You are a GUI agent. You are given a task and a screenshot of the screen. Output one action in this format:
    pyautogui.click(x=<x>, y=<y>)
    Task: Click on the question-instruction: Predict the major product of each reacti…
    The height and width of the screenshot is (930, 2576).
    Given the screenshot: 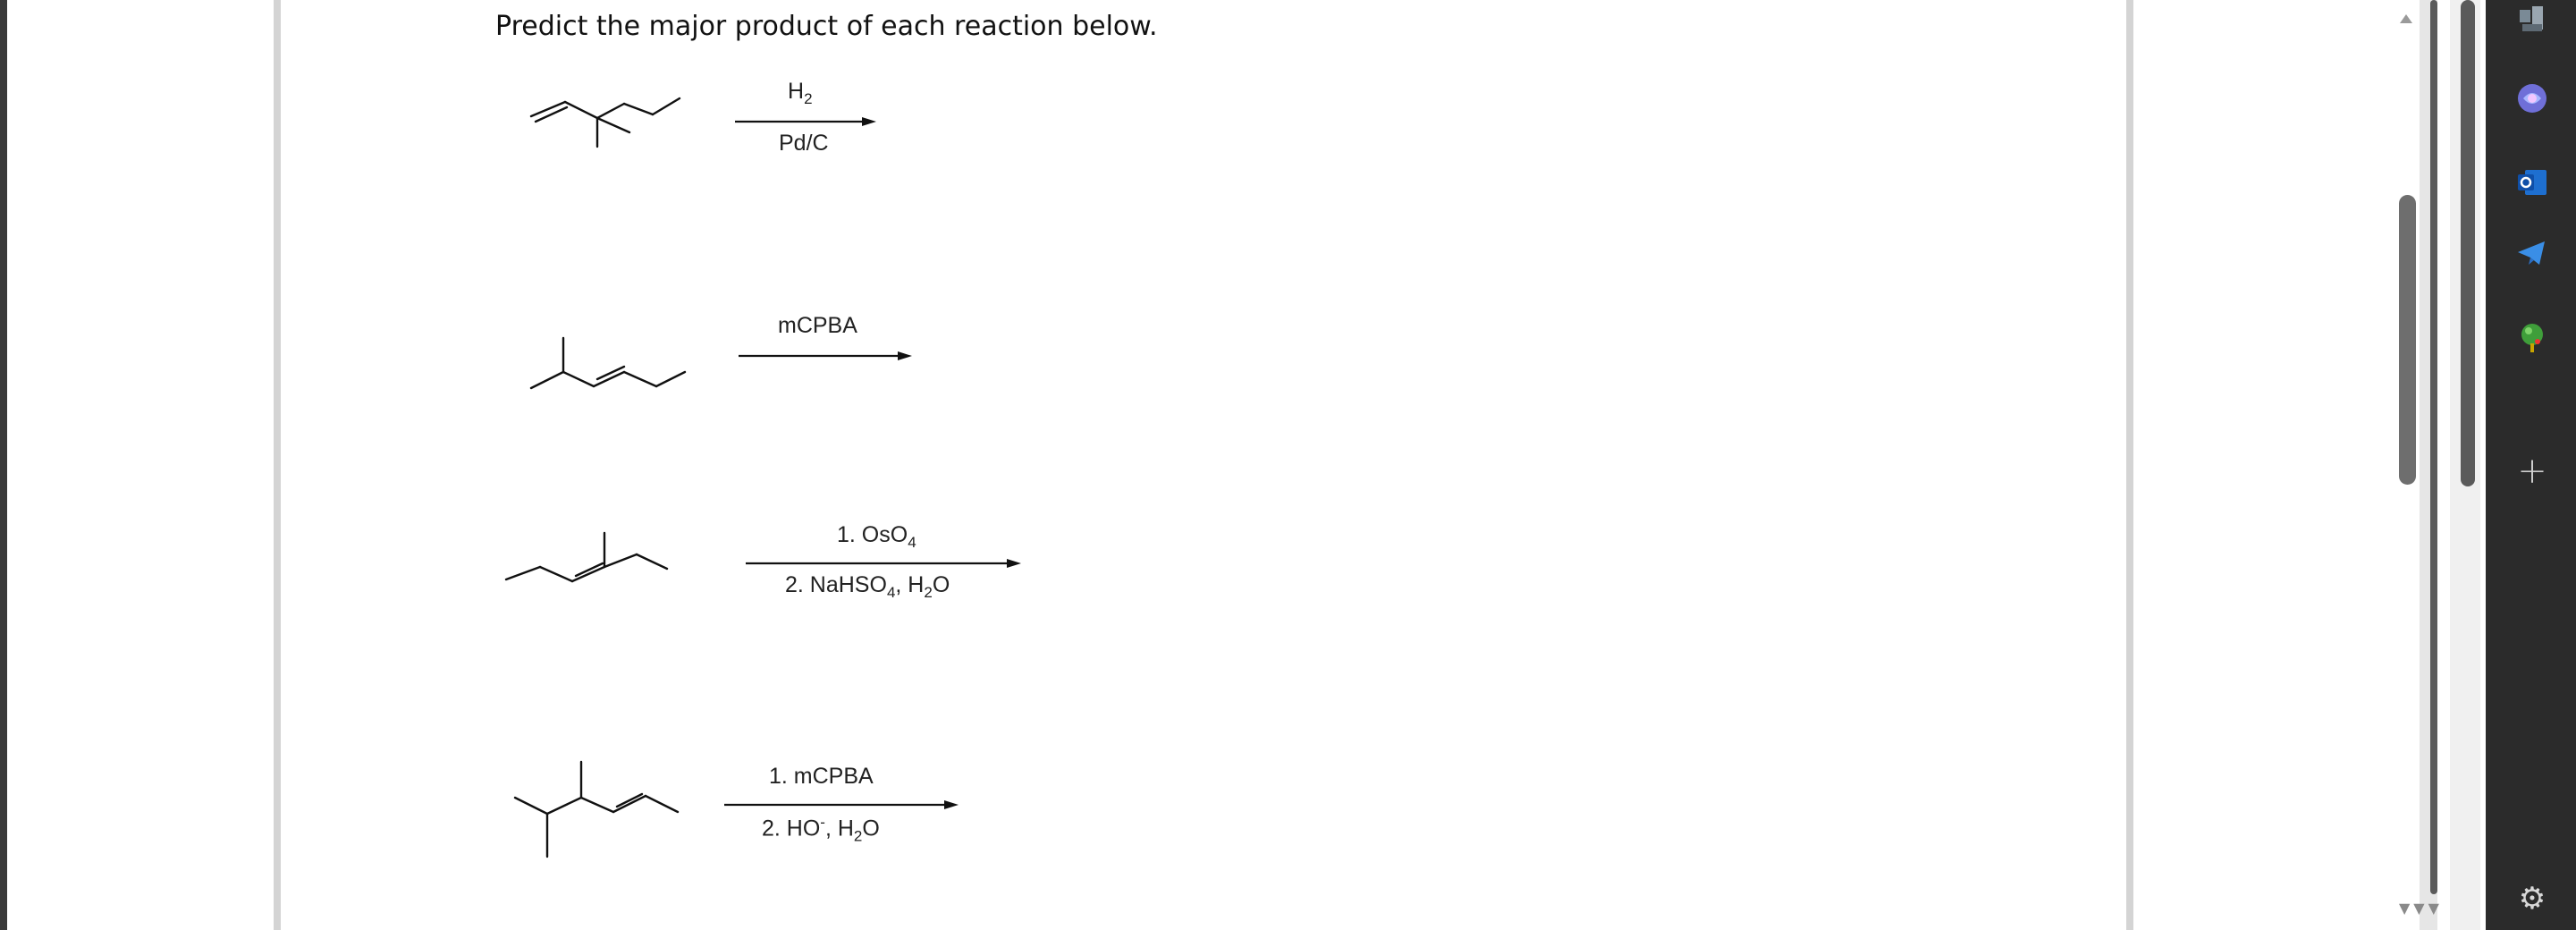 What is the action you would take?
    pyautogui.click(x=826, y=26)
    